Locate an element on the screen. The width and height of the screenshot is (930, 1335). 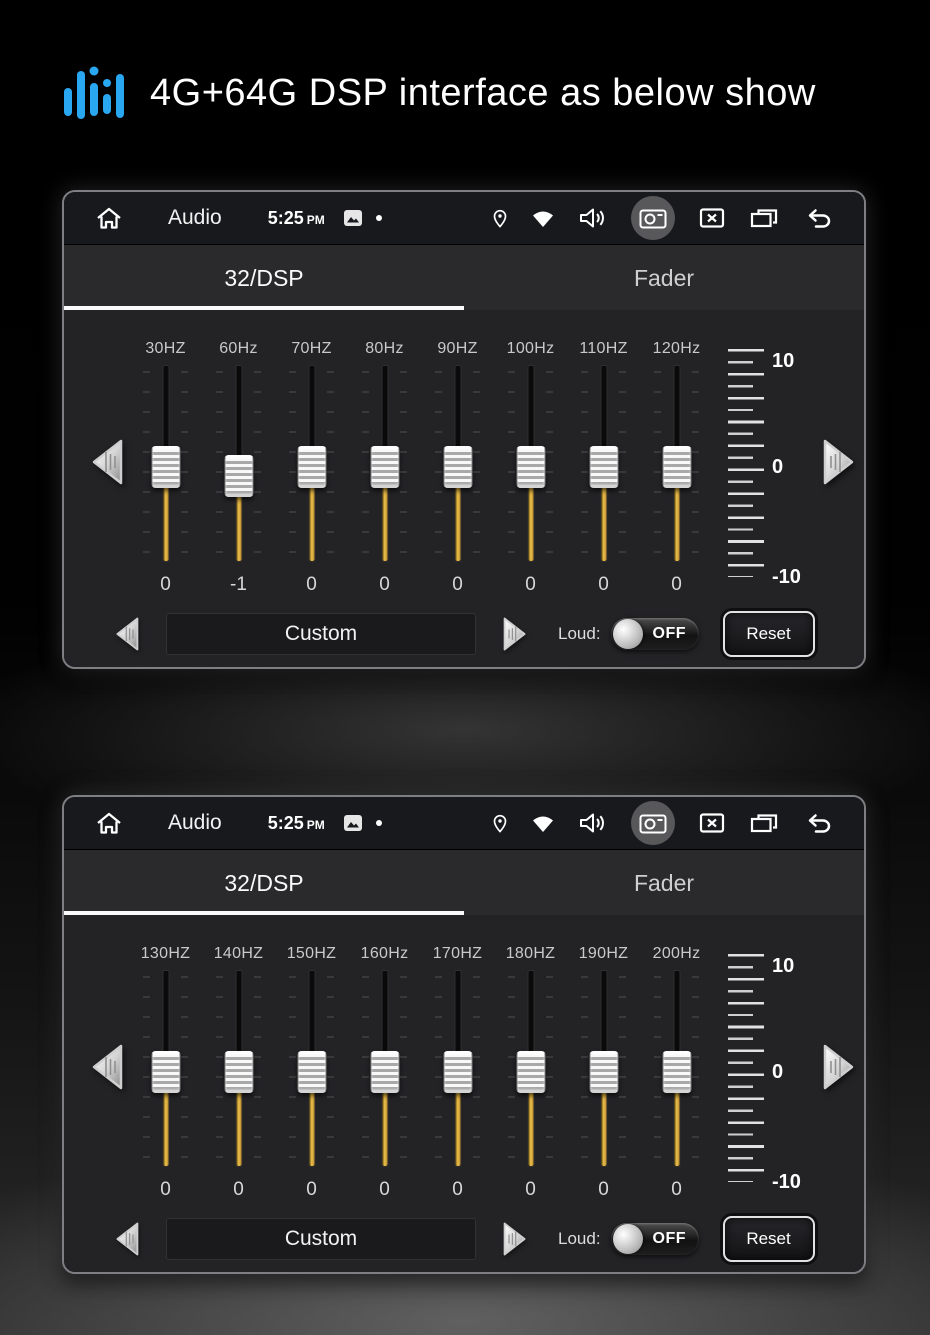
bottom-bar: Custom Loud: OFF Reset is located at coordinates (464, 1239).